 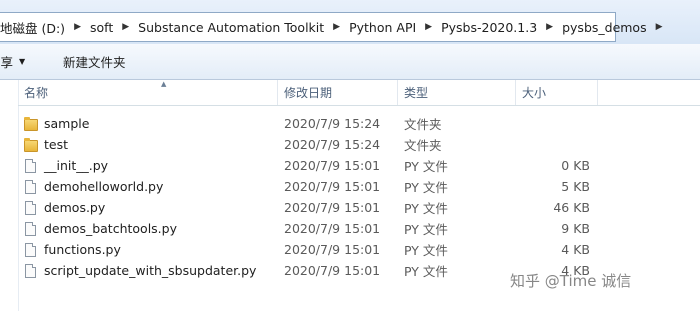 I want to click on new-folder-button: 新建文件夹, so click(x=94, y=62).